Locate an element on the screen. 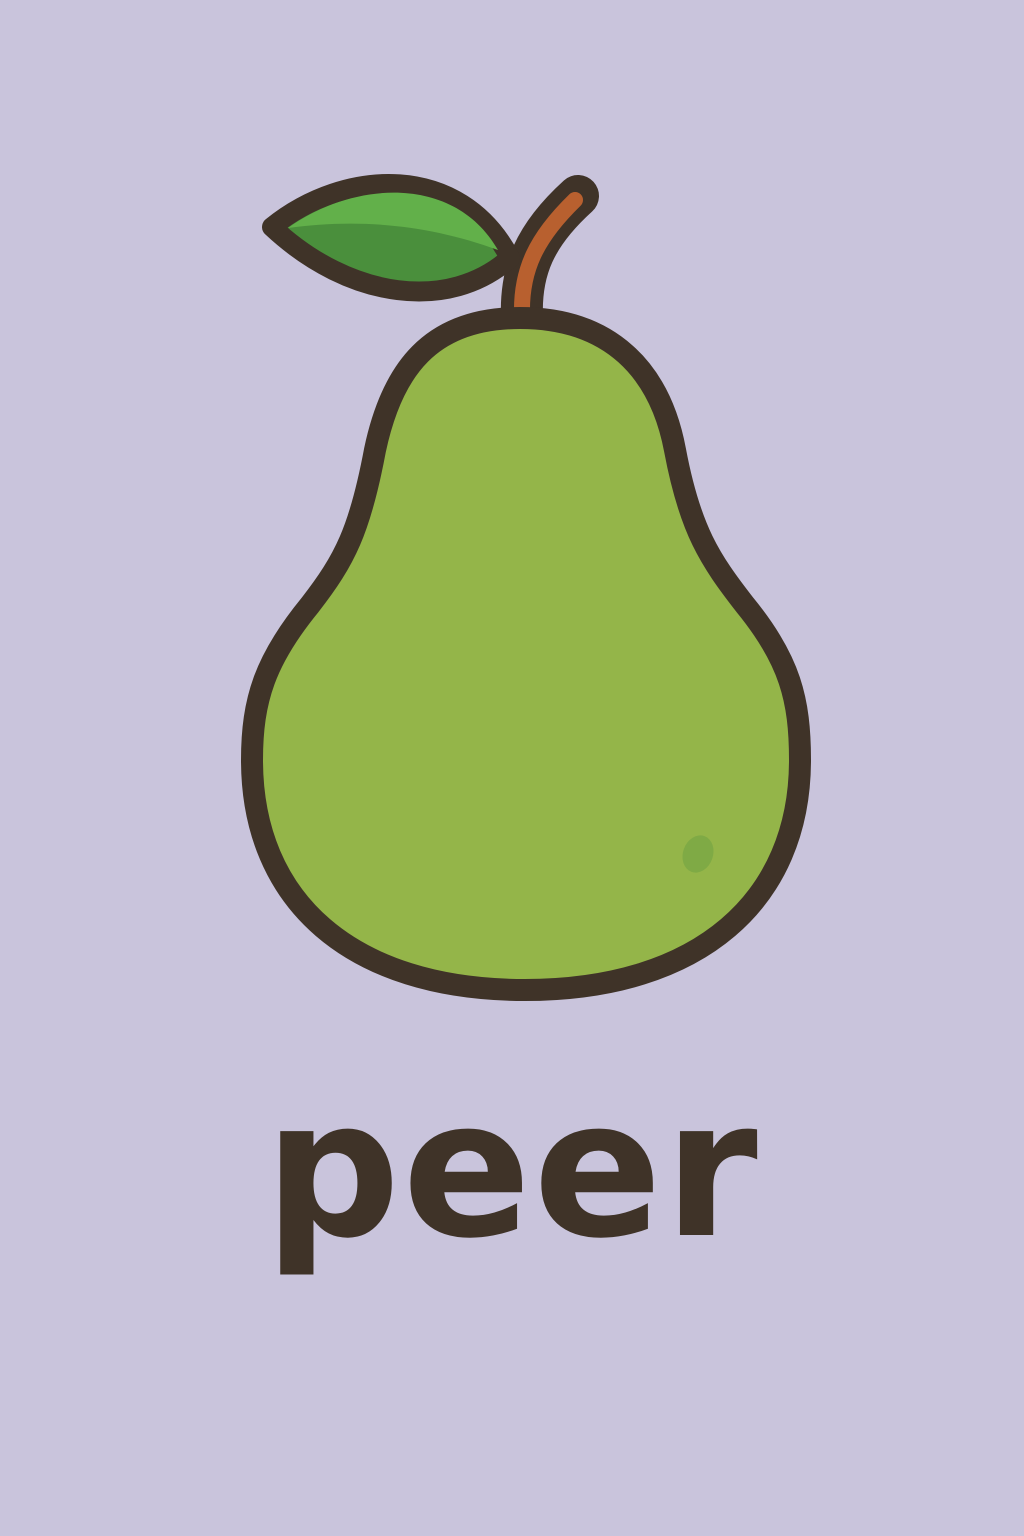  word-label: peer is located at coordinates (512, 1169).